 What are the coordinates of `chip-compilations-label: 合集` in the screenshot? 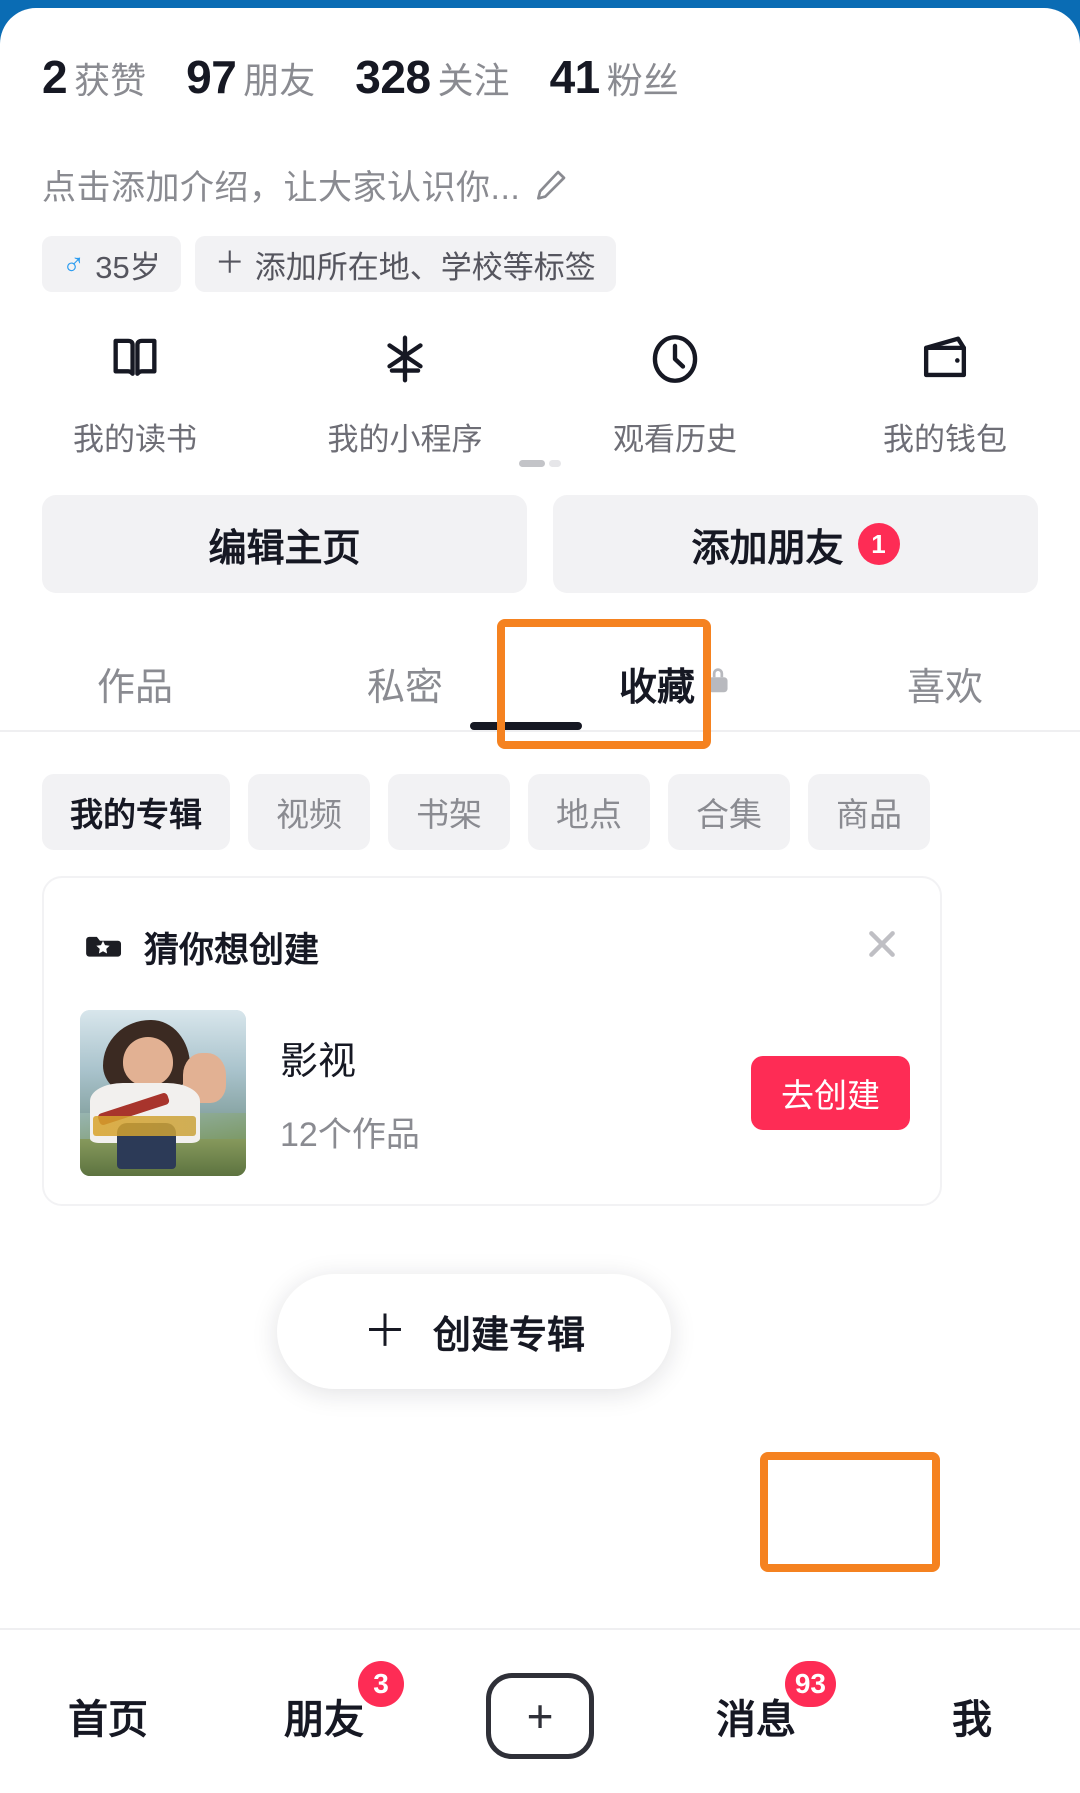 It's located at (729, 814).